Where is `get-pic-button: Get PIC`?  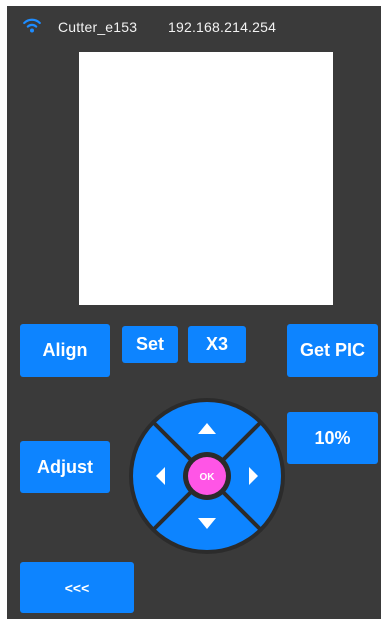 get-pic-button: Get PIC is located at coordinates (332, 350).